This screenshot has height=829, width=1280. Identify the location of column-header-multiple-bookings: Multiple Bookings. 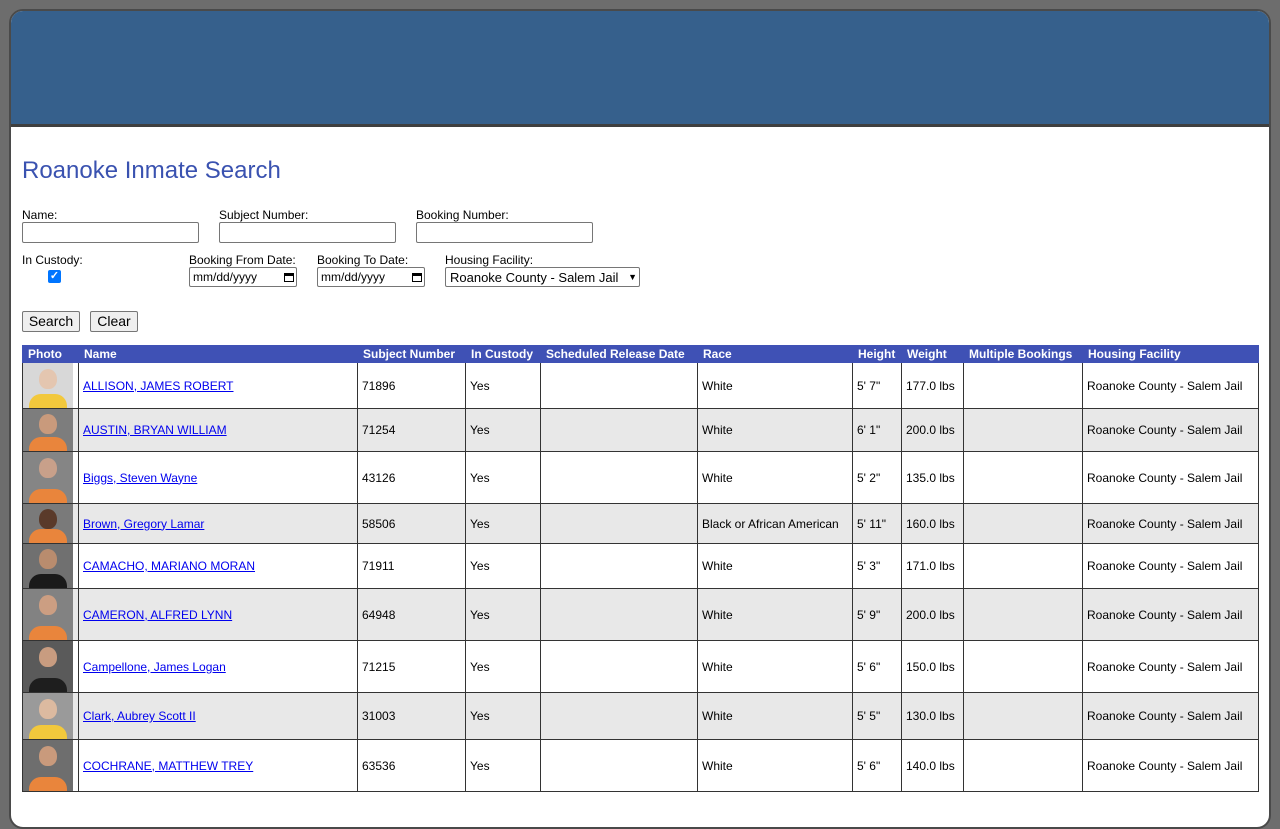
(1023, 354).